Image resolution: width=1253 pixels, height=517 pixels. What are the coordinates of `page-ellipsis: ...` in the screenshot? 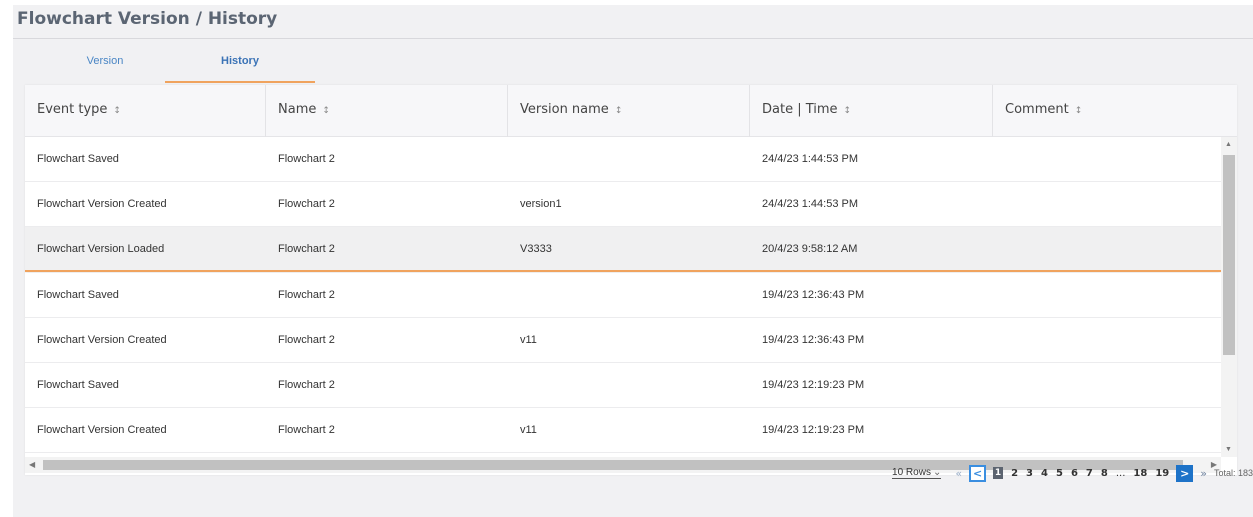 It's located at (1120, 473).